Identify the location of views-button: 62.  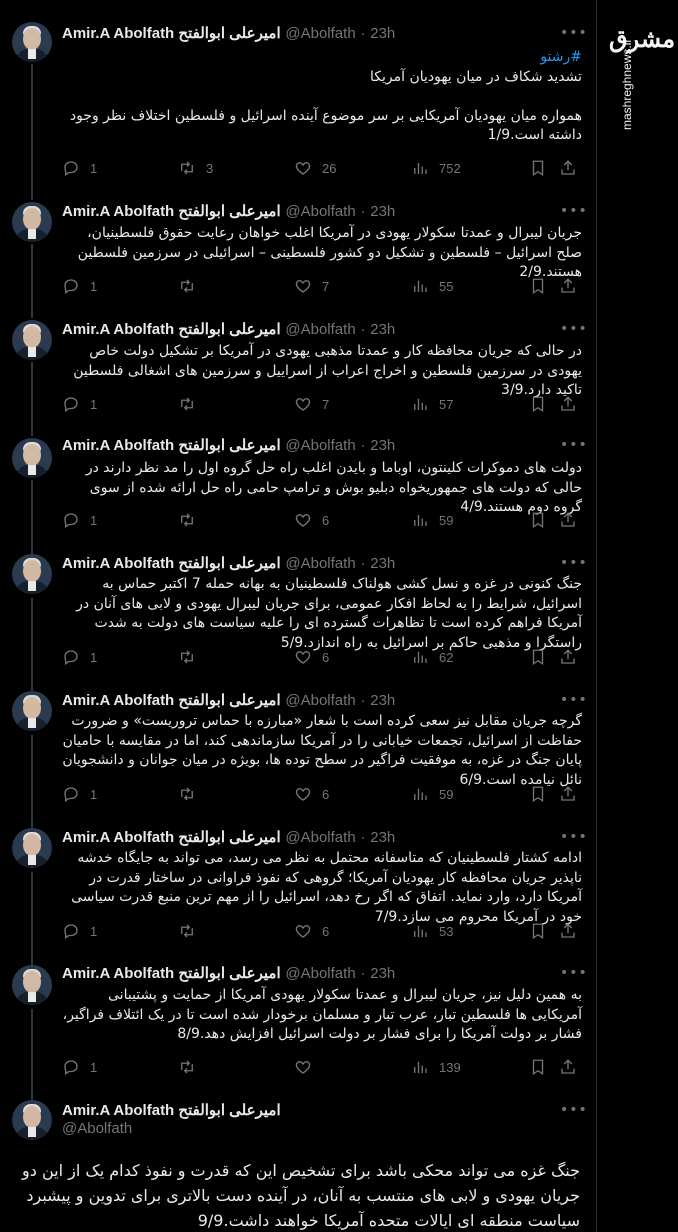
(432, 657).